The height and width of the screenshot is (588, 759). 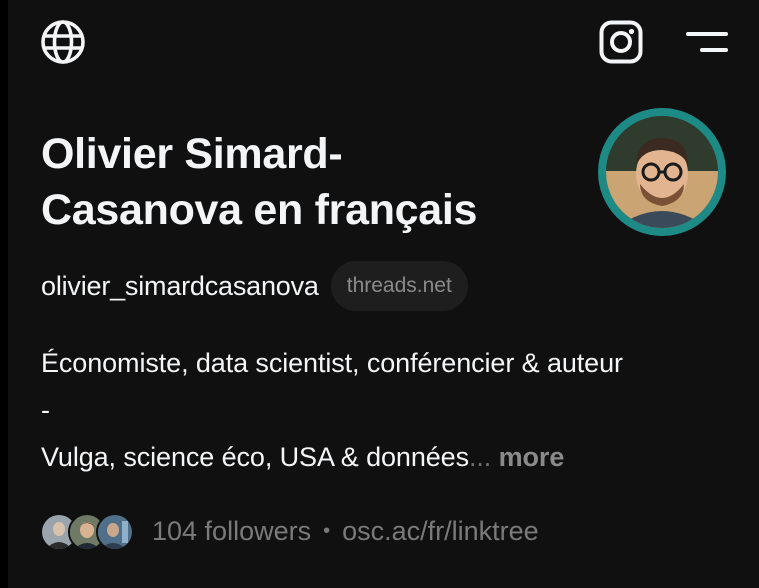 What do you see at coordinates (301, 182) in the screenshot?
I see `profile-name: Olivier Simard- Casanova en français` at bounding box center [301, 182].